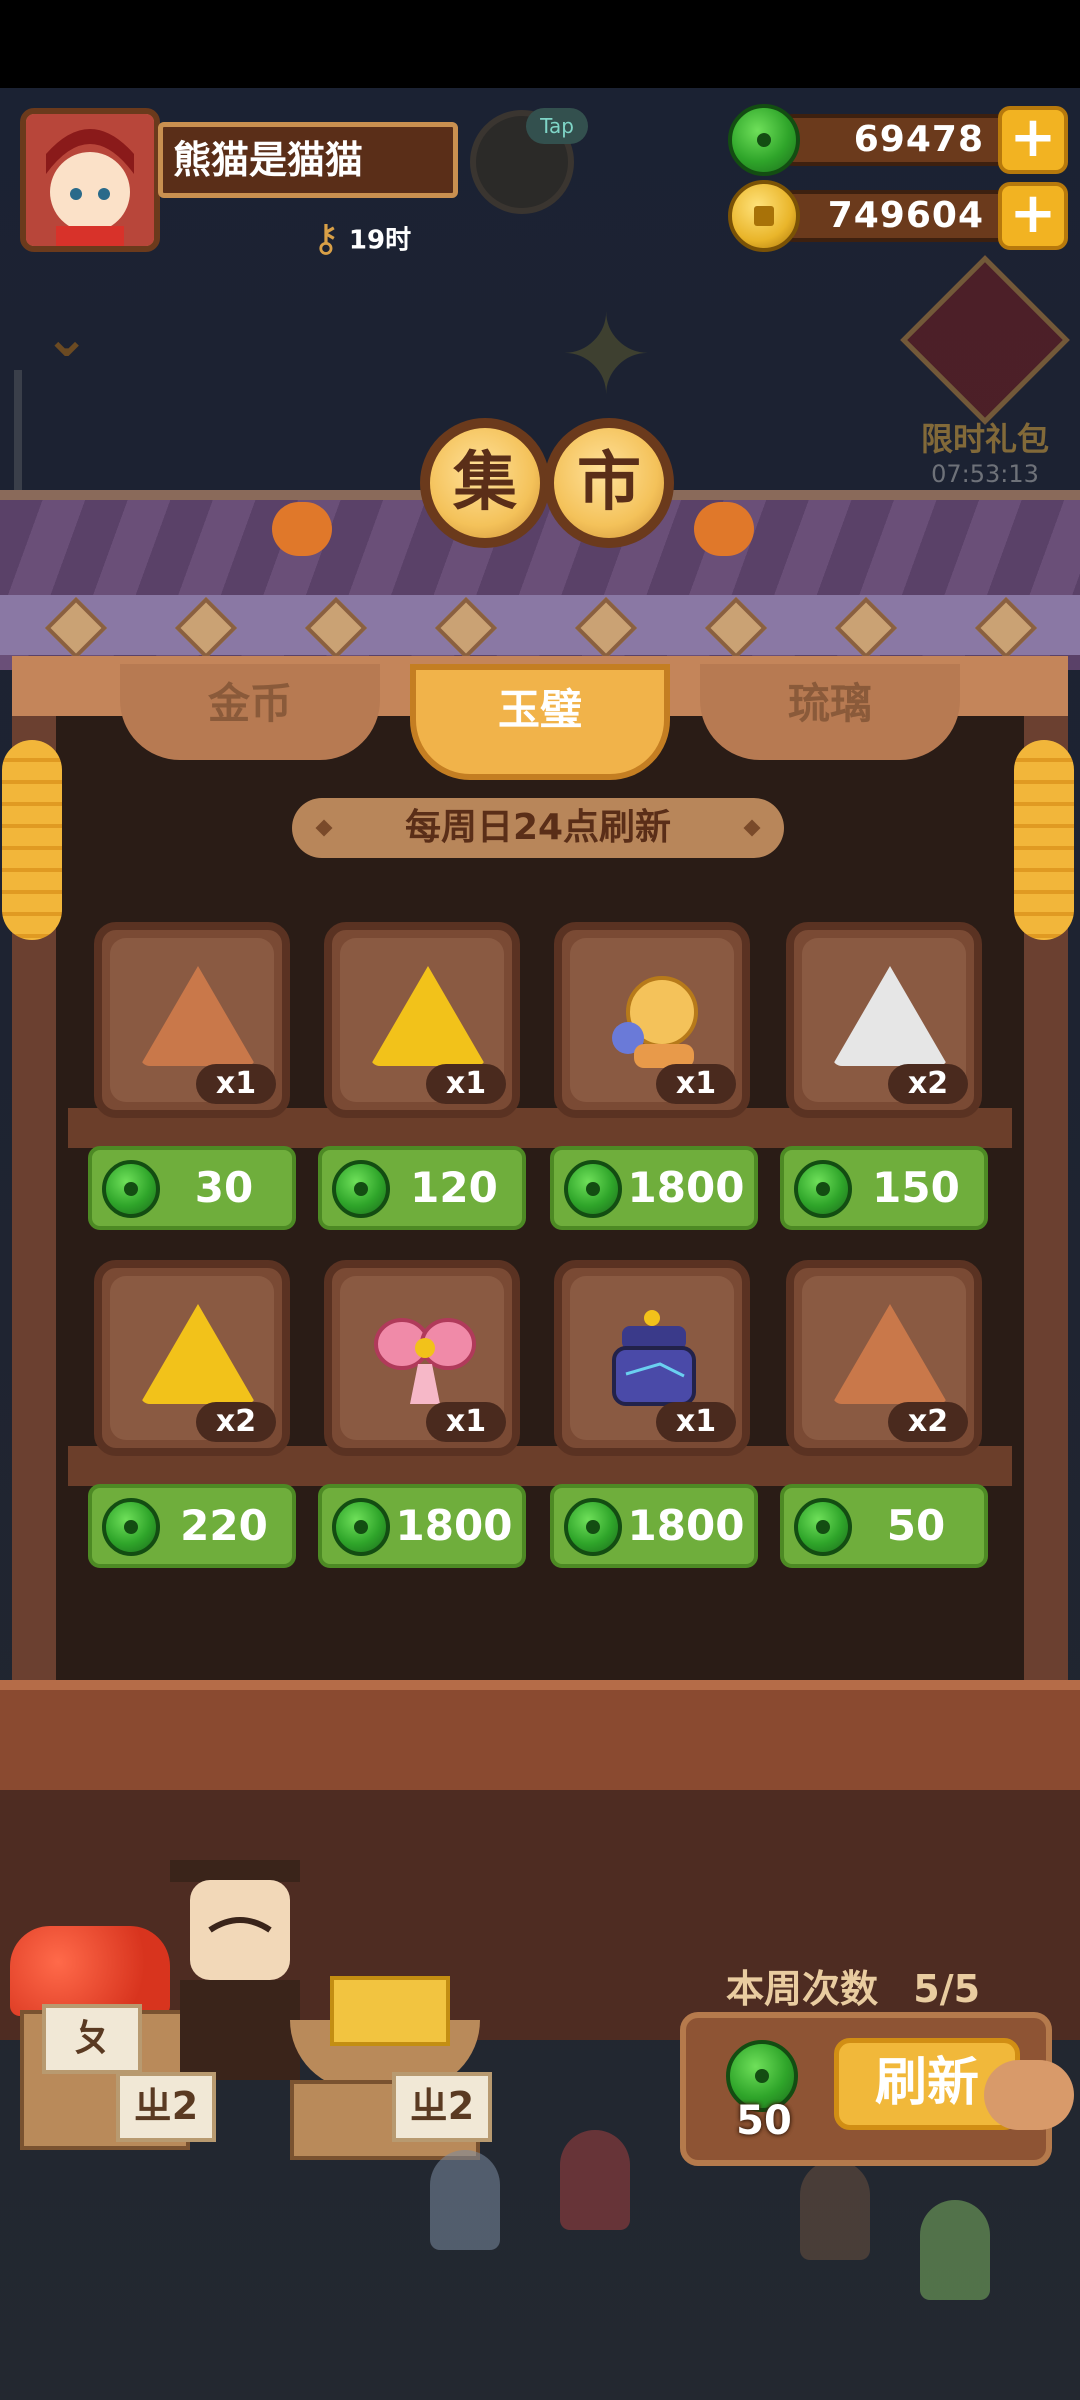 The height and width of the screenshot is (2400, 1080). What do you see at coordinates (454, 1187) in the screenshot?
I see `price-value: 120` at bounding box center [454, 1187].